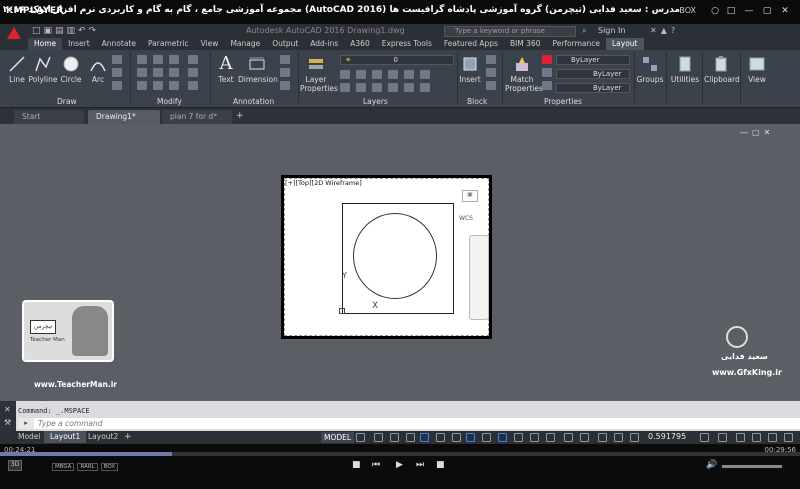 This screenshot has width=800, height=489. I want to click on groups-button: Groups, so click(650, 69).